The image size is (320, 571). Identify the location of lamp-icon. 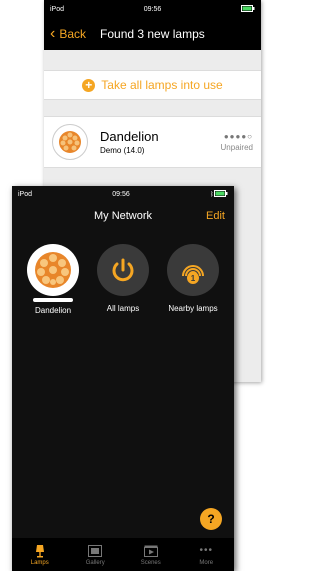
(40, 551).